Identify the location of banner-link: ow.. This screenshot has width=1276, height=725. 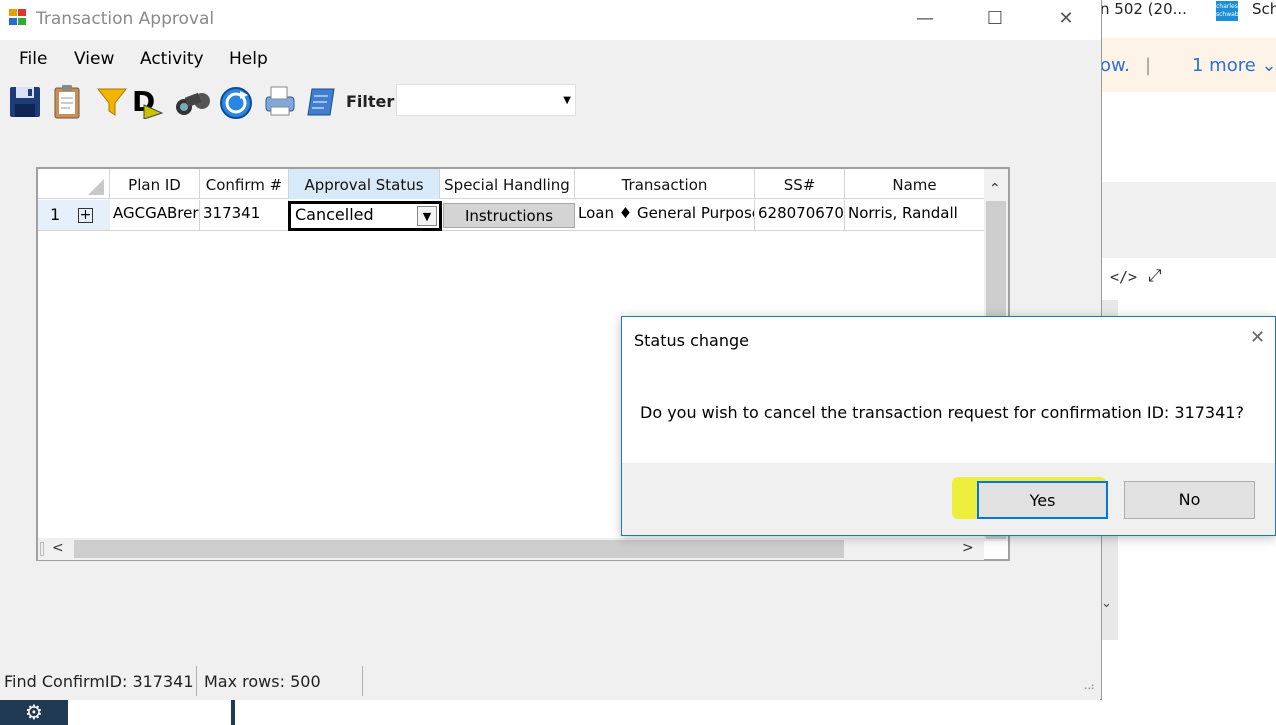
(1115, 65).